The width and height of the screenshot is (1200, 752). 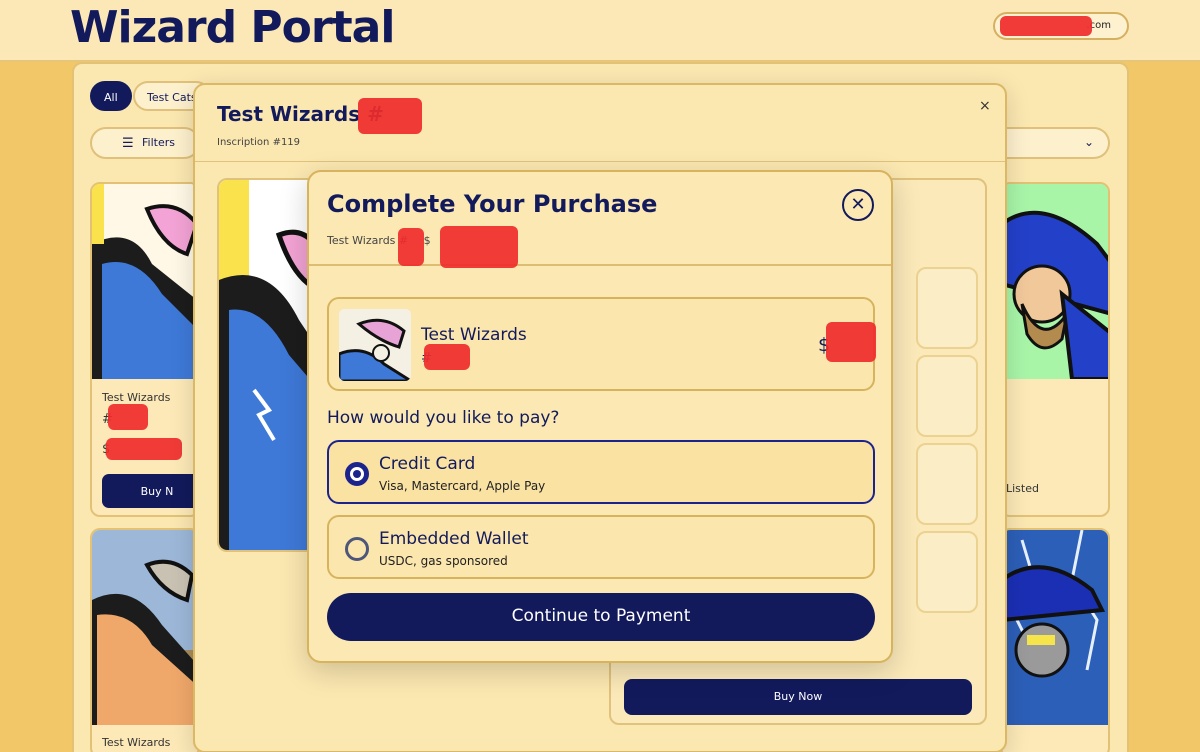 I want to click on radio-unselected-icon, so click(x=357, y=549).